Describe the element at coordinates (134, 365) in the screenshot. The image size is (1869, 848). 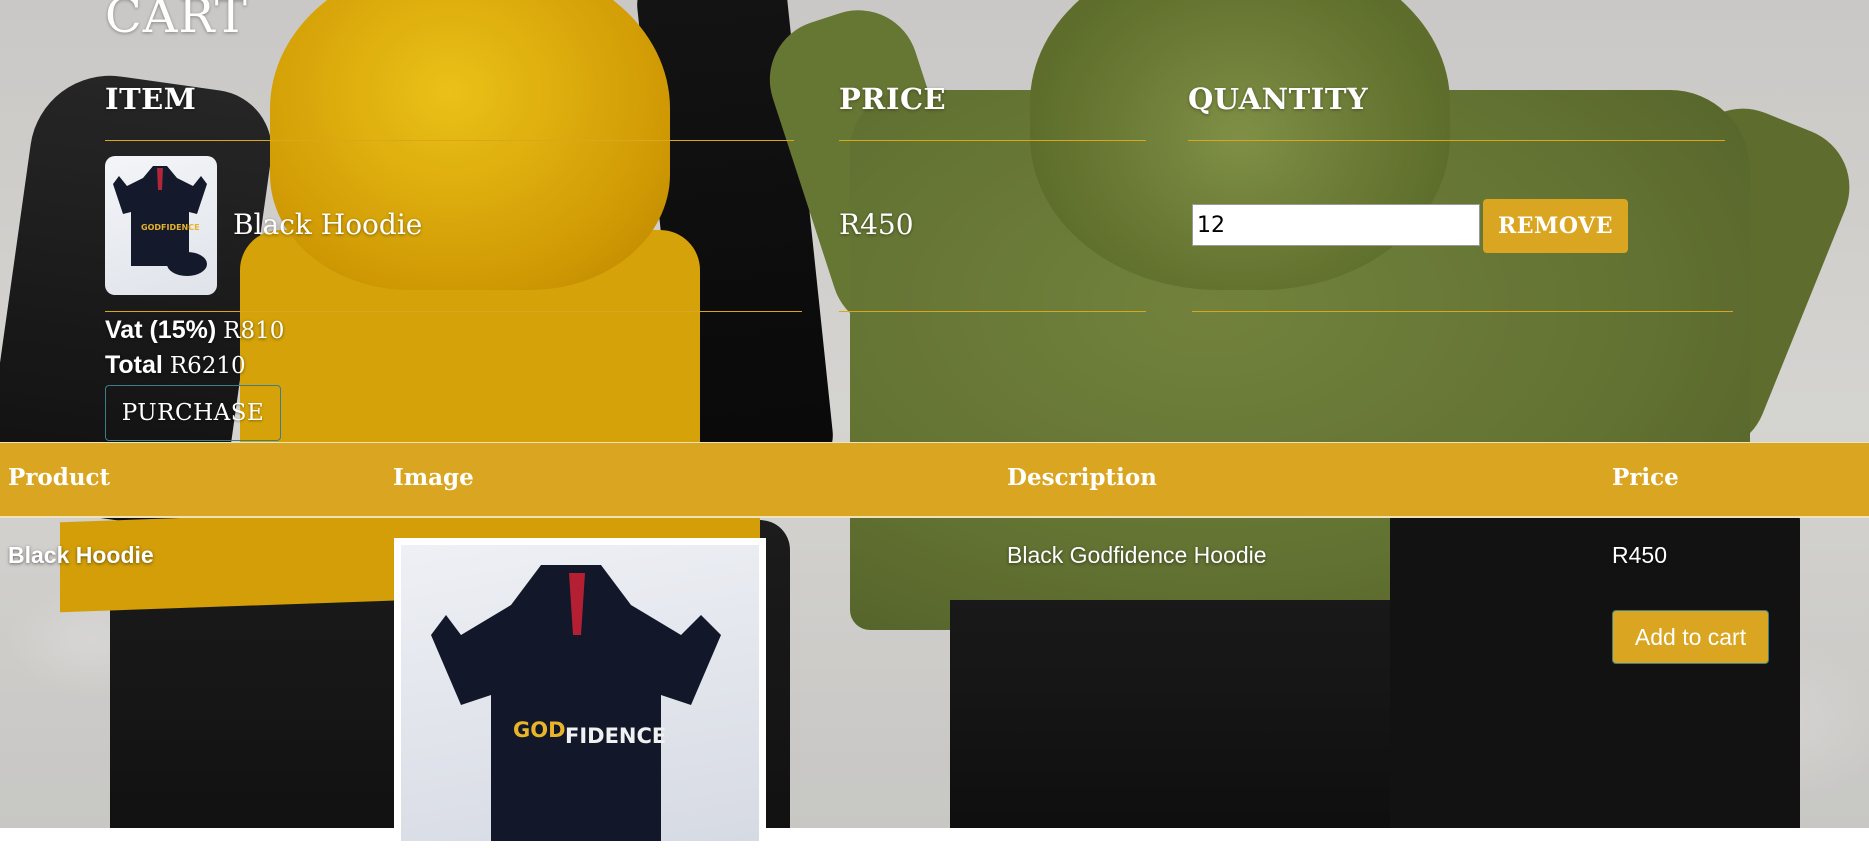
I see `total-label: Total` at that location.